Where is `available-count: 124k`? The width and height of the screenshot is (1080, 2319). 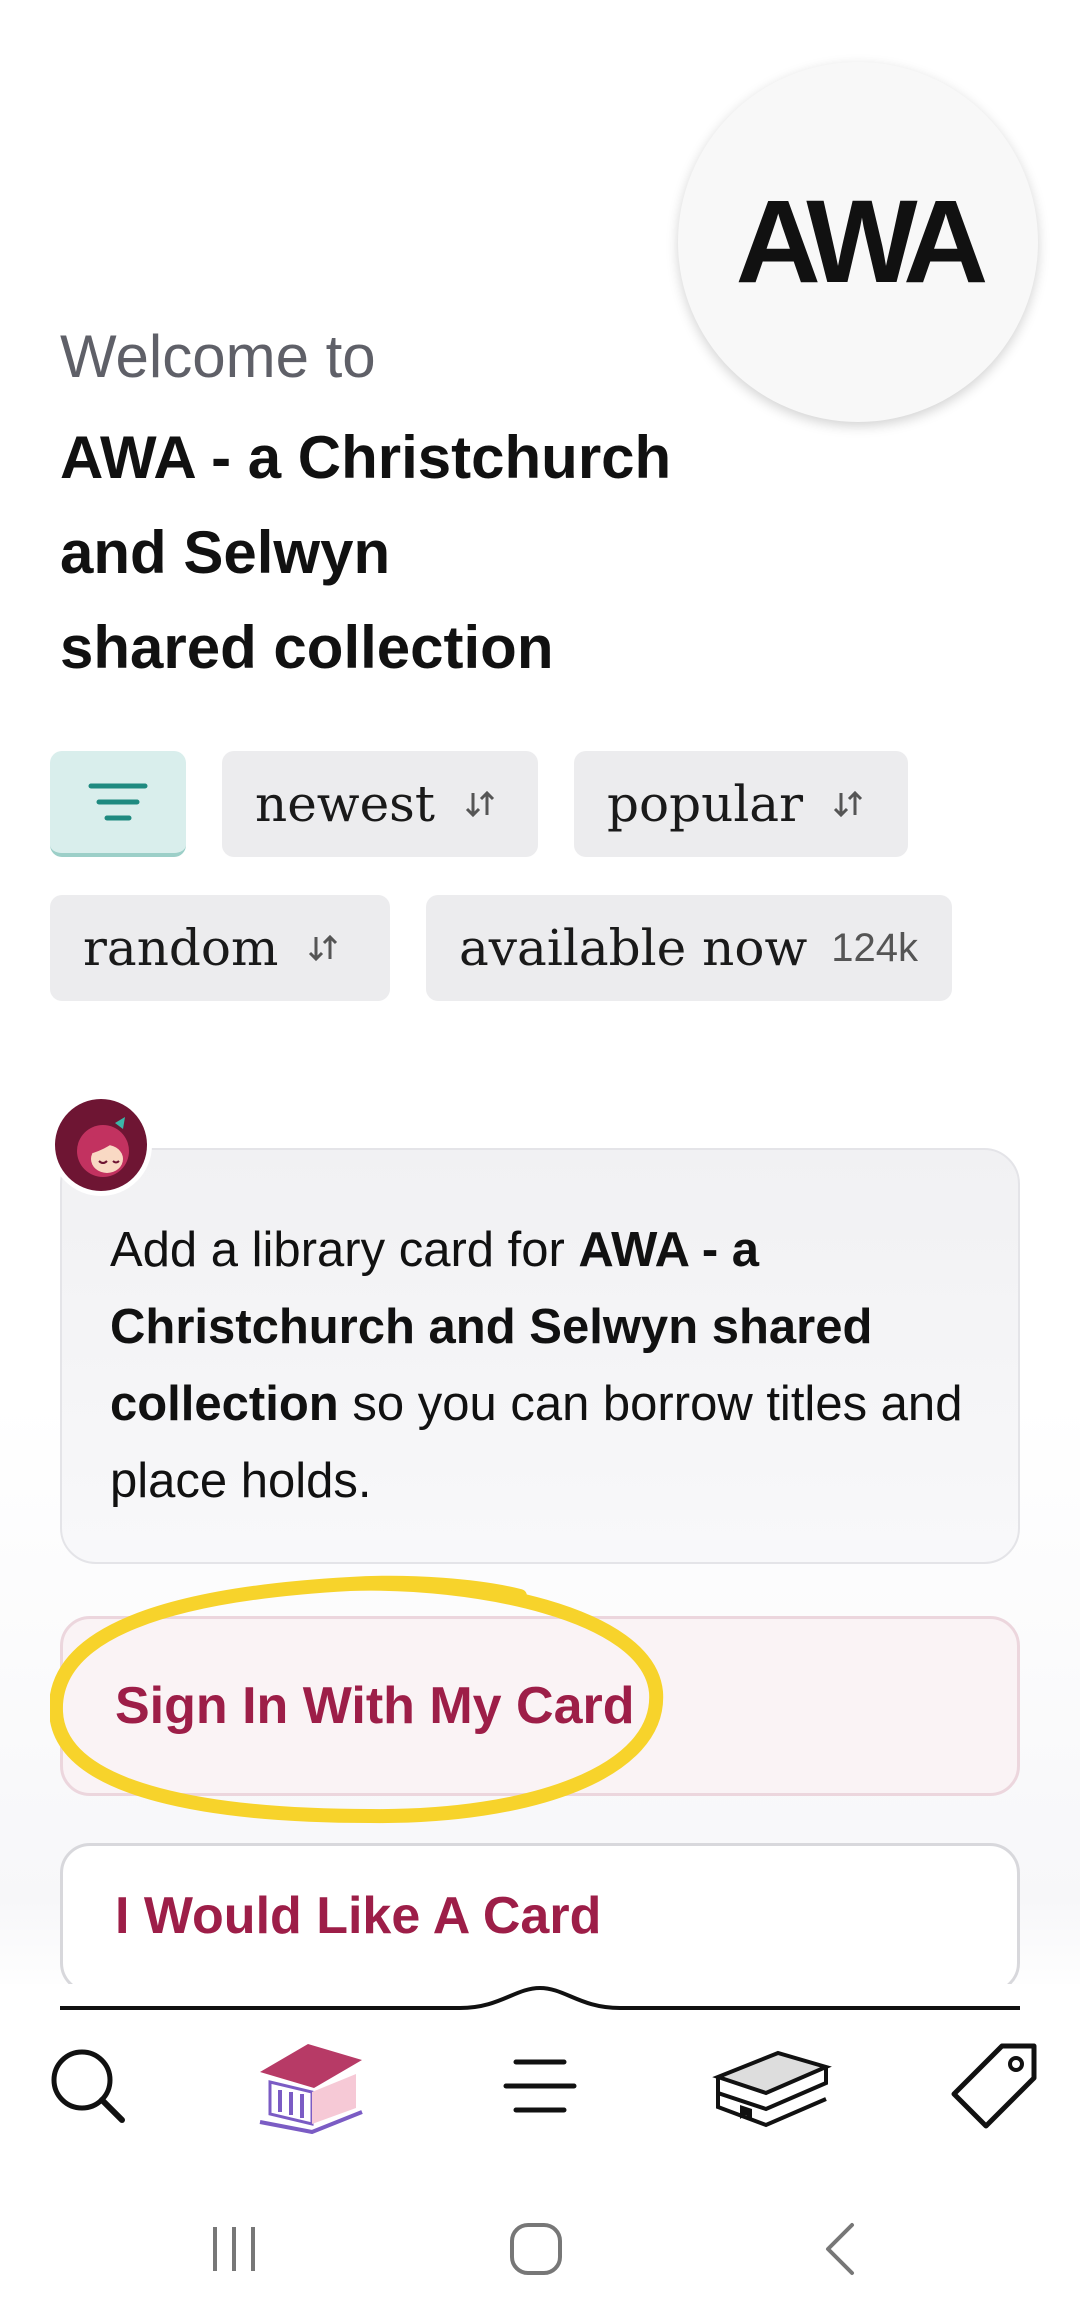 available-count: 124k is located at coordinates (874, 947).